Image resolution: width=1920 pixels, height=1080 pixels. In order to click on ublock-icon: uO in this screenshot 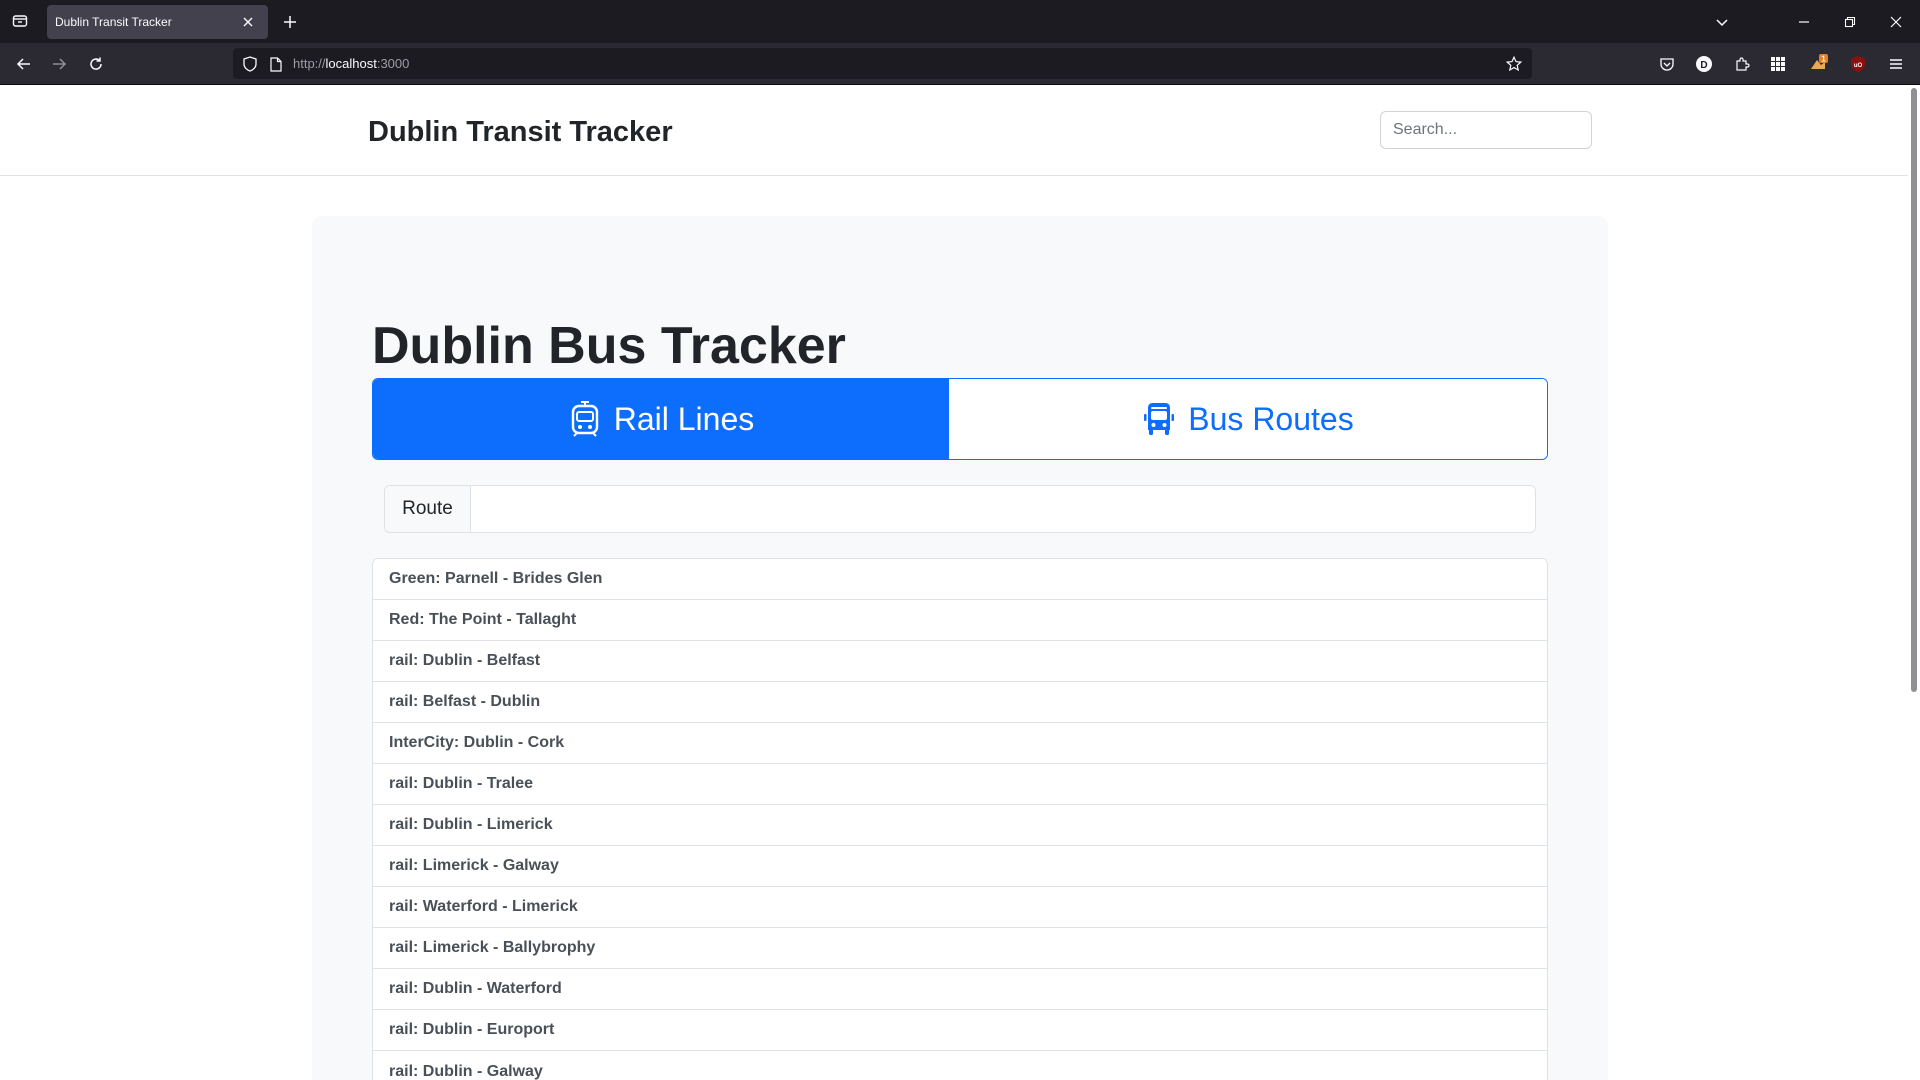, I will do `click(1858, 64)`.